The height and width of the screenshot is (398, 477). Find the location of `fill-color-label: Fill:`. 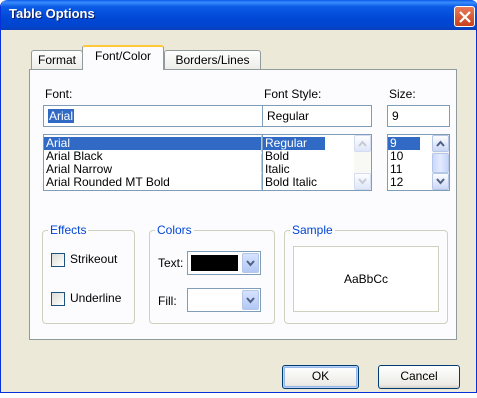

fill-color-label: Fill: is located at coordinates (167, 301).